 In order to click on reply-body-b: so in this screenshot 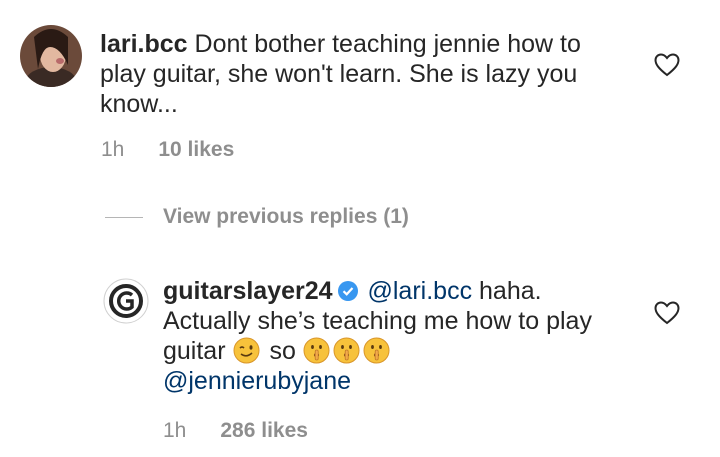, I will do `click(282, 351)`.